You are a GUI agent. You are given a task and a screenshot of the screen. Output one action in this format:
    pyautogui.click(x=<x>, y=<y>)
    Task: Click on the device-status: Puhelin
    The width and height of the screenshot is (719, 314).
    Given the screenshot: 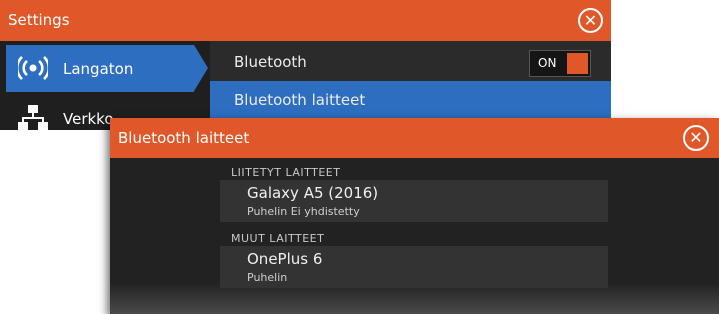 What is the action you would take?
    pyautogui.click(x=267, y=277)
    